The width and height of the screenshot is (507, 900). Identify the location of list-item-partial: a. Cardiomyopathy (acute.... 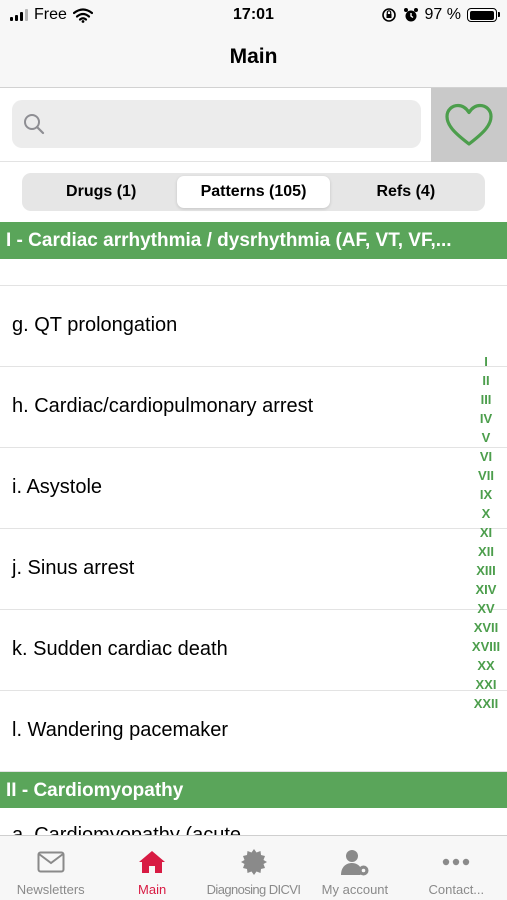
(253, 821).